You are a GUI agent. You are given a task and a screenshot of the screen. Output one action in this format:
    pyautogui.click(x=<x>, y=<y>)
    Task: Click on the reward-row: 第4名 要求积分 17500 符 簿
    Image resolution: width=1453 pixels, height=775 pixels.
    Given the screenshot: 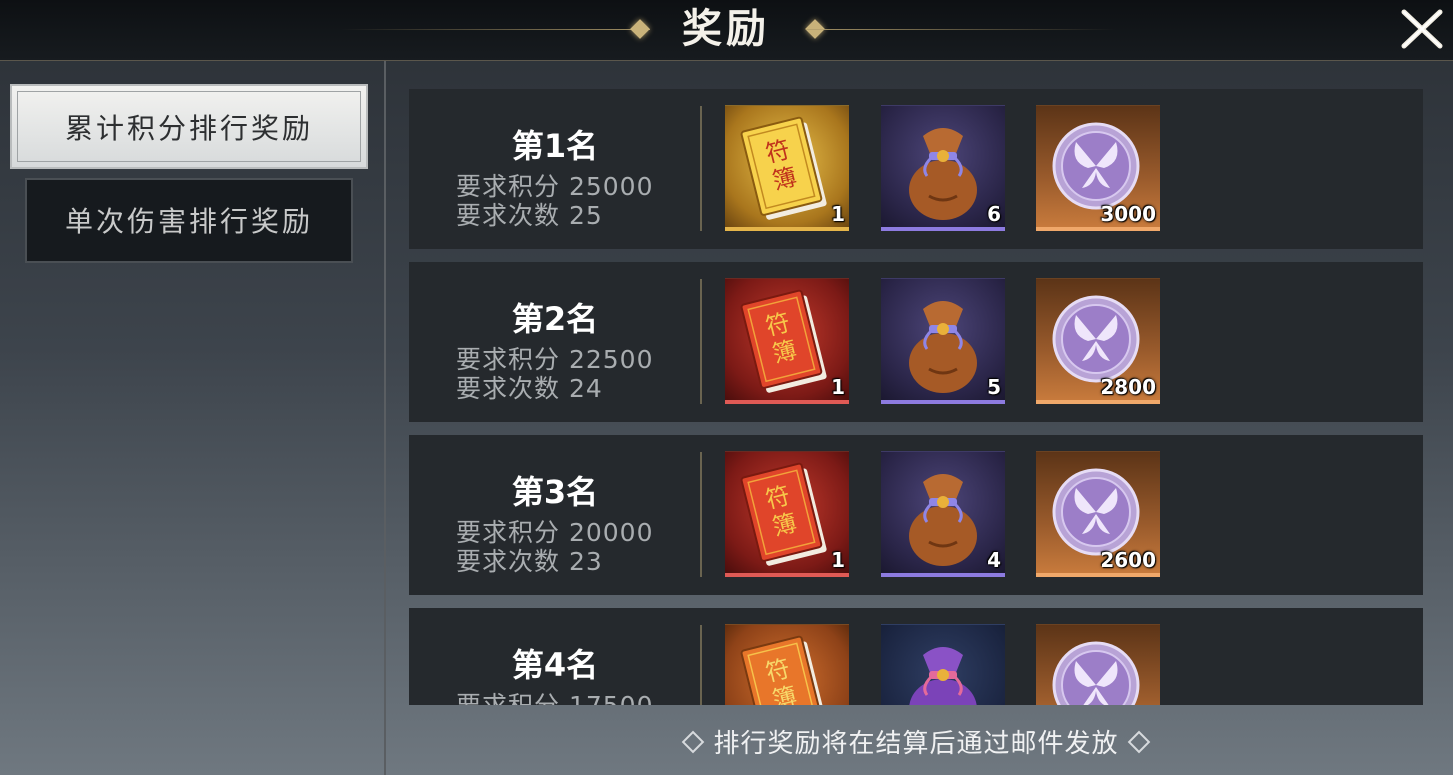 What is the action you would take?
    pyautogui.click(x=916, y=656)
    